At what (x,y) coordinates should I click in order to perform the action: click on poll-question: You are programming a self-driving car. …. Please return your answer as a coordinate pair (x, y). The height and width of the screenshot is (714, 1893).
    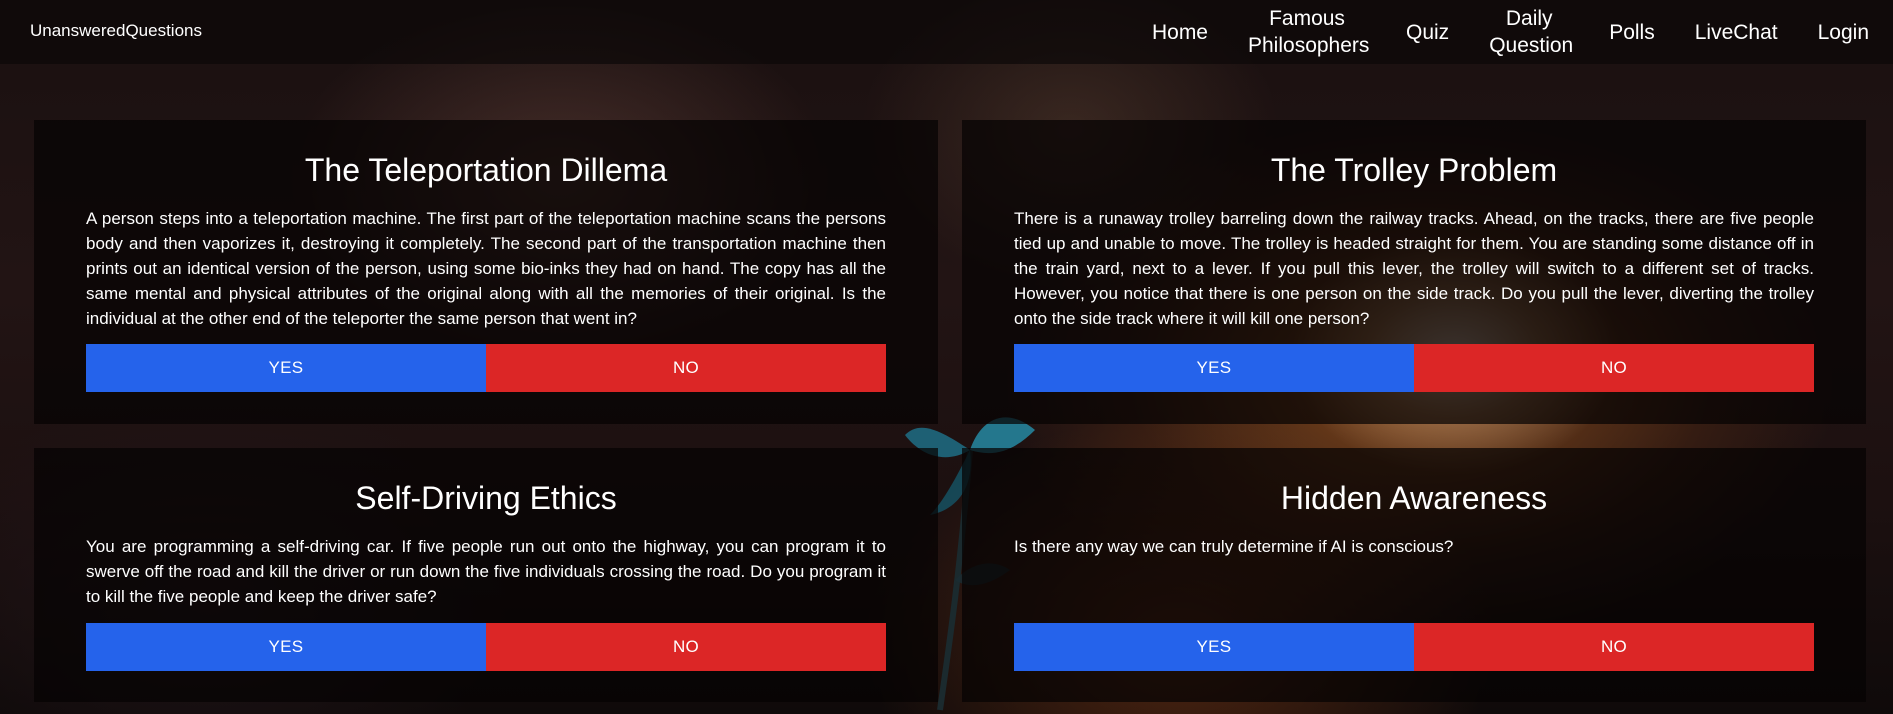
    Looking at the image, I should click on (486, 571).